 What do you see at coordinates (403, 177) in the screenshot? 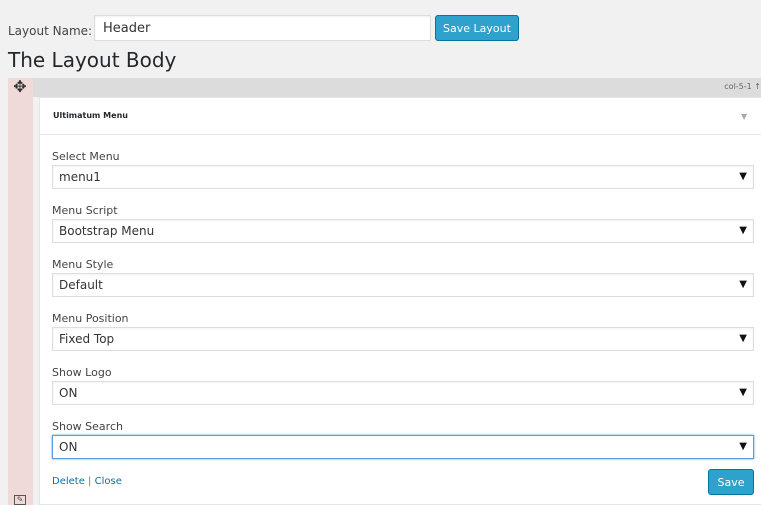
I see `select-menu-dropdown: menu1 ▼` at bounding box center [403, 177].